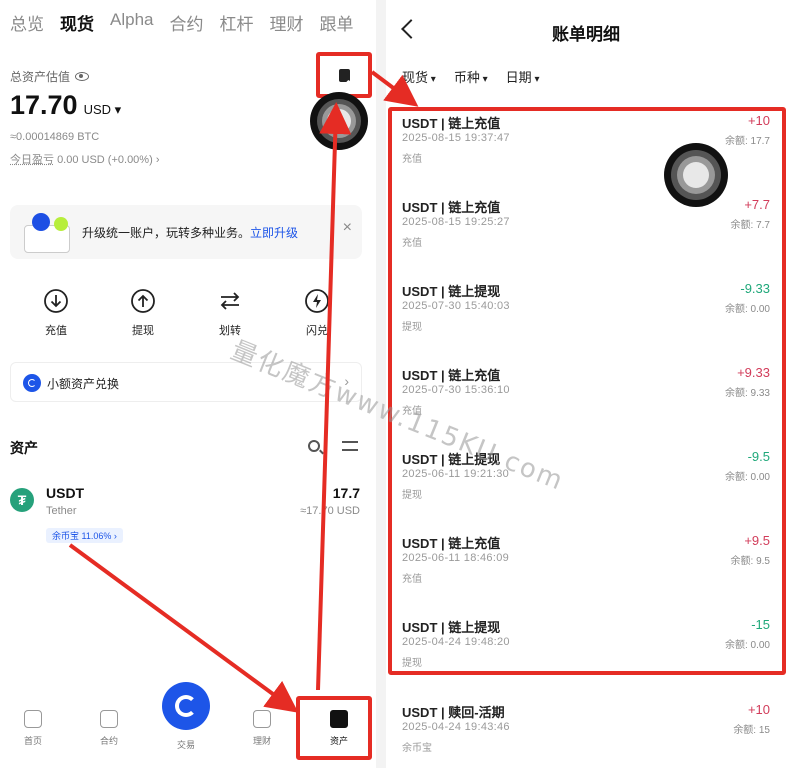  Describe the element at coordinates (336, 22) in the screenshot. I see `tab-copy-trading: 跟单` at that location.